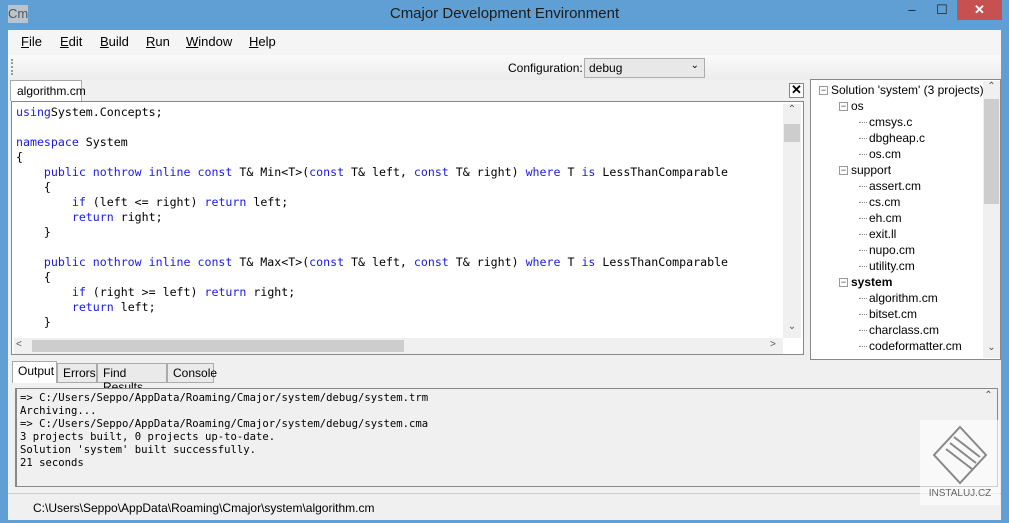 Image resolution: width=1009 pixels, height=523 pixels. I want to click on watermark-logo: INSTALUJ.CZ, so click(960, 462).